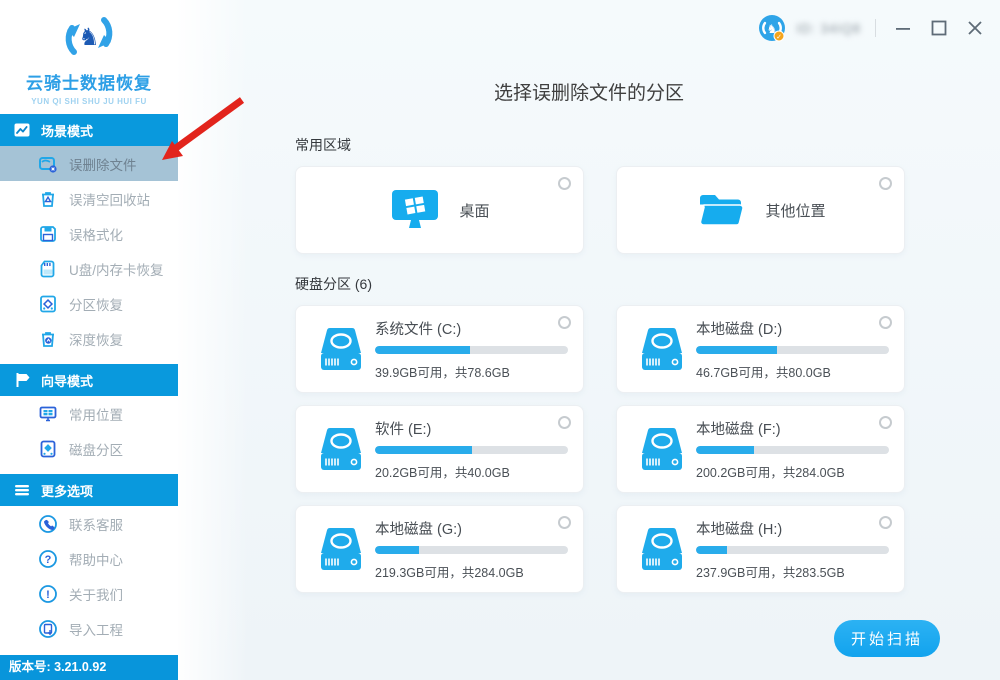 This screenshot has width=1000, height=680. What do you see at coordinates (47, 268) in the screenshot?
I see `memory-card-icon` at bounding box center [47, 268].